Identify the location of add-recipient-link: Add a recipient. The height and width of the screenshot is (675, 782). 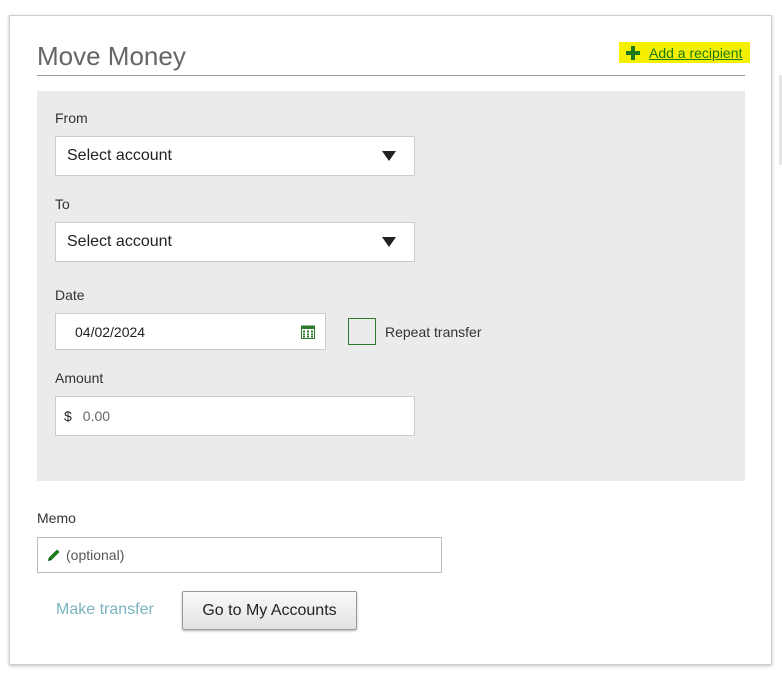
(684, 52).